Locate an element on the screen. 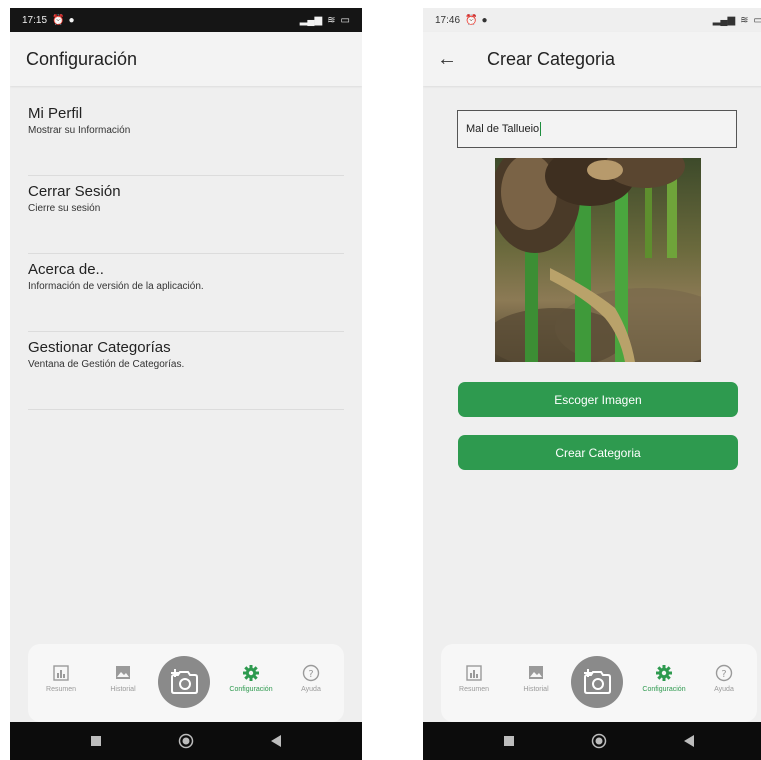 The image size is (761, 760). text-caret is located at coordinates (541, 129).